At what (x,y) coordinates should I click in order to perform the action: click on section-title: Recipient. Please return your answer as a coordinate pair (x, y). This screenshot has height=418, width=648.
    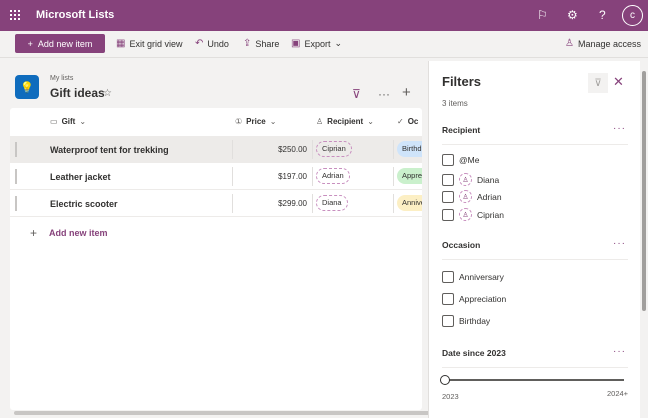
    Looking at the image, I should click on (461, 130).